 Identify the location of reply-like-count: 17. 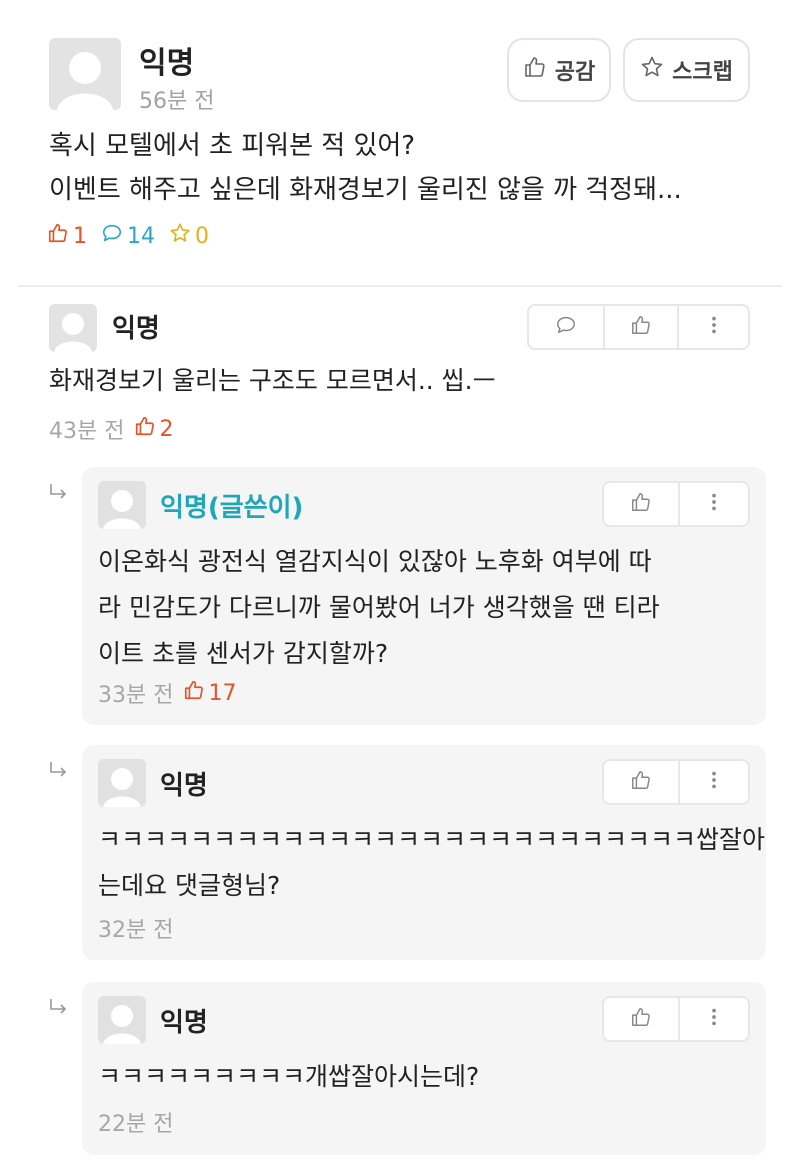
(222, 693).